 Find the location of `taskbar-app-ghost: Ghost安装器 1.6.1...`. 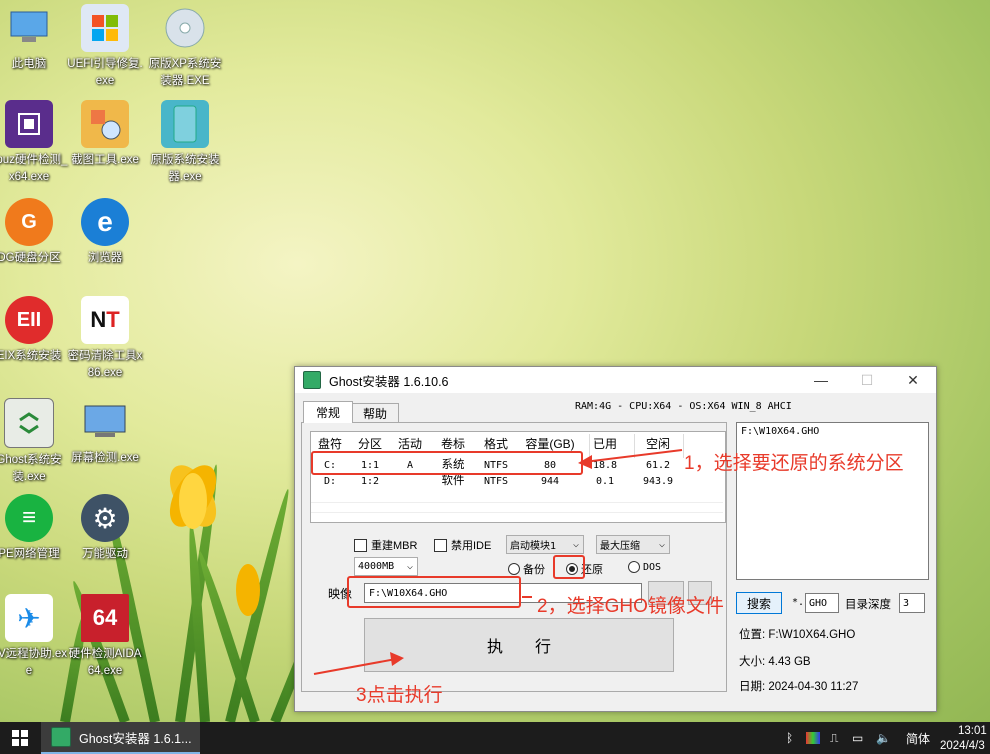

taskbar-app-ghost: Ghost安装器 1.6.1... is located at coordinates (120, 738).